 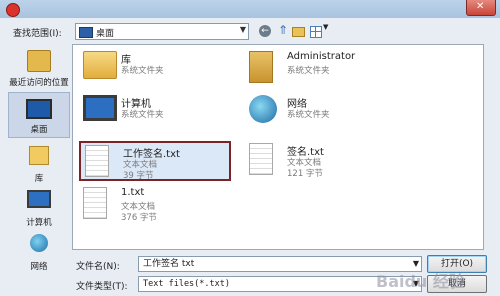 What do you see at coordinates (39, 155) in the screenshot?
I see `library-icon` at bounding box center [39, 155].